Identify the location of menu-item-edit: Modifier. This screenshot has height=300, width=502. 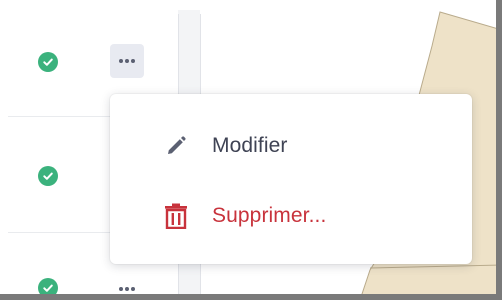
(291, 146).